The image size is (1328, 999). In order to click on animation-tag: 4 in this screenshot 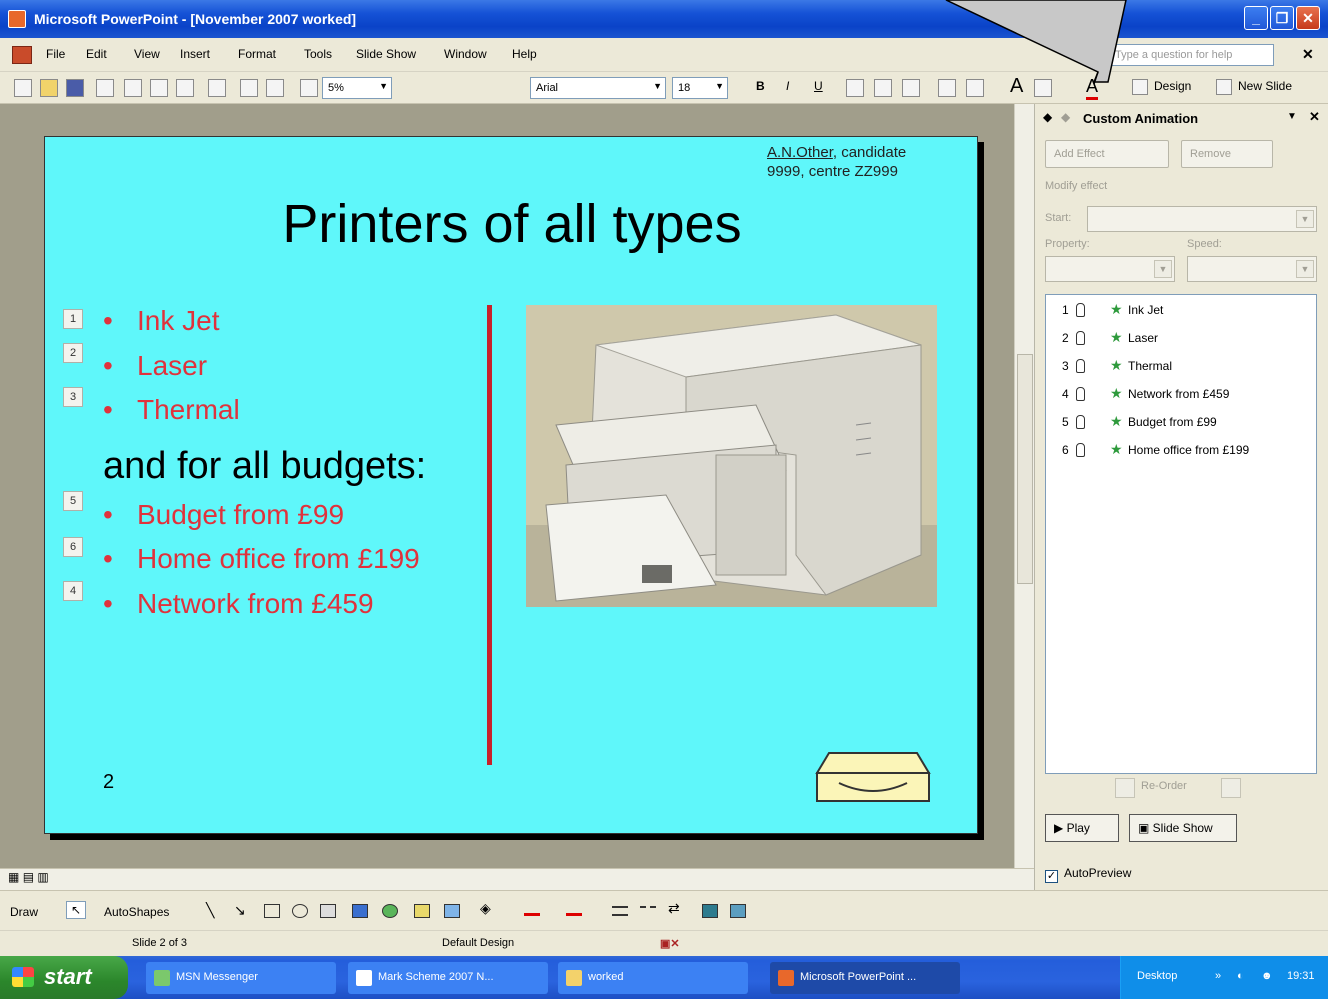, I will do `click(73, 591)`.